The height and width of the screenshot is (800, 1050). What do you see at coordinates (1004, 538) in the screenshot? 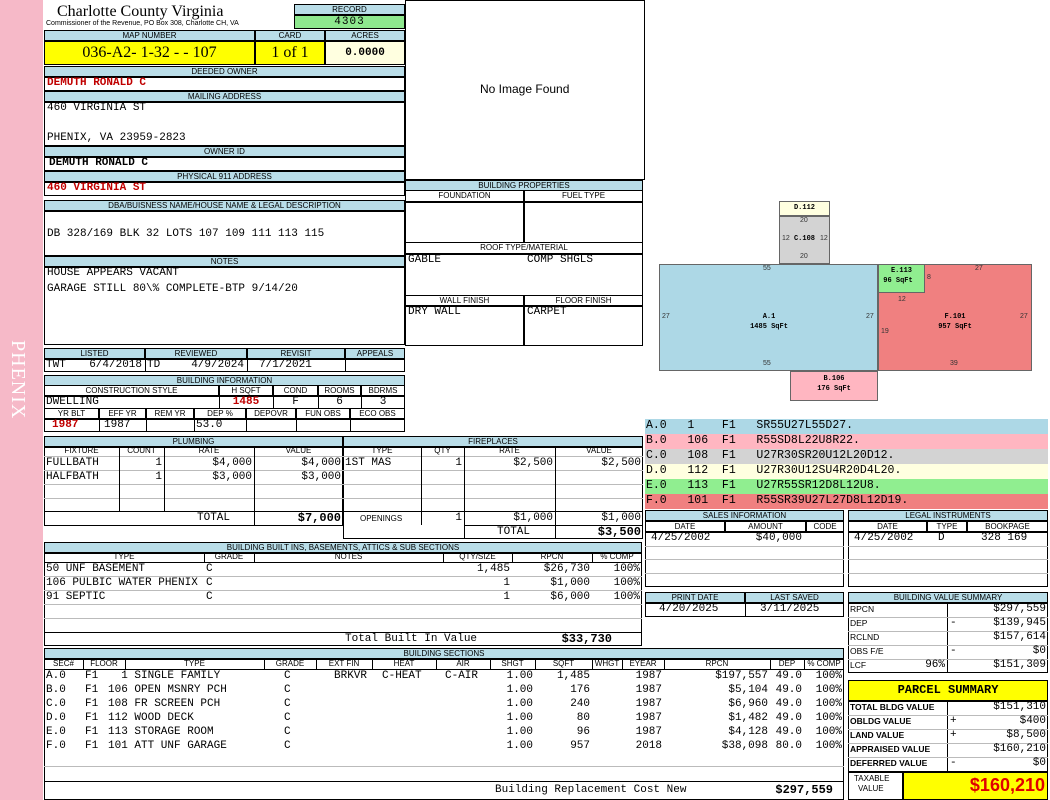
I see `legal-bookpage: 328 169` at bounding box center [1004, 538].